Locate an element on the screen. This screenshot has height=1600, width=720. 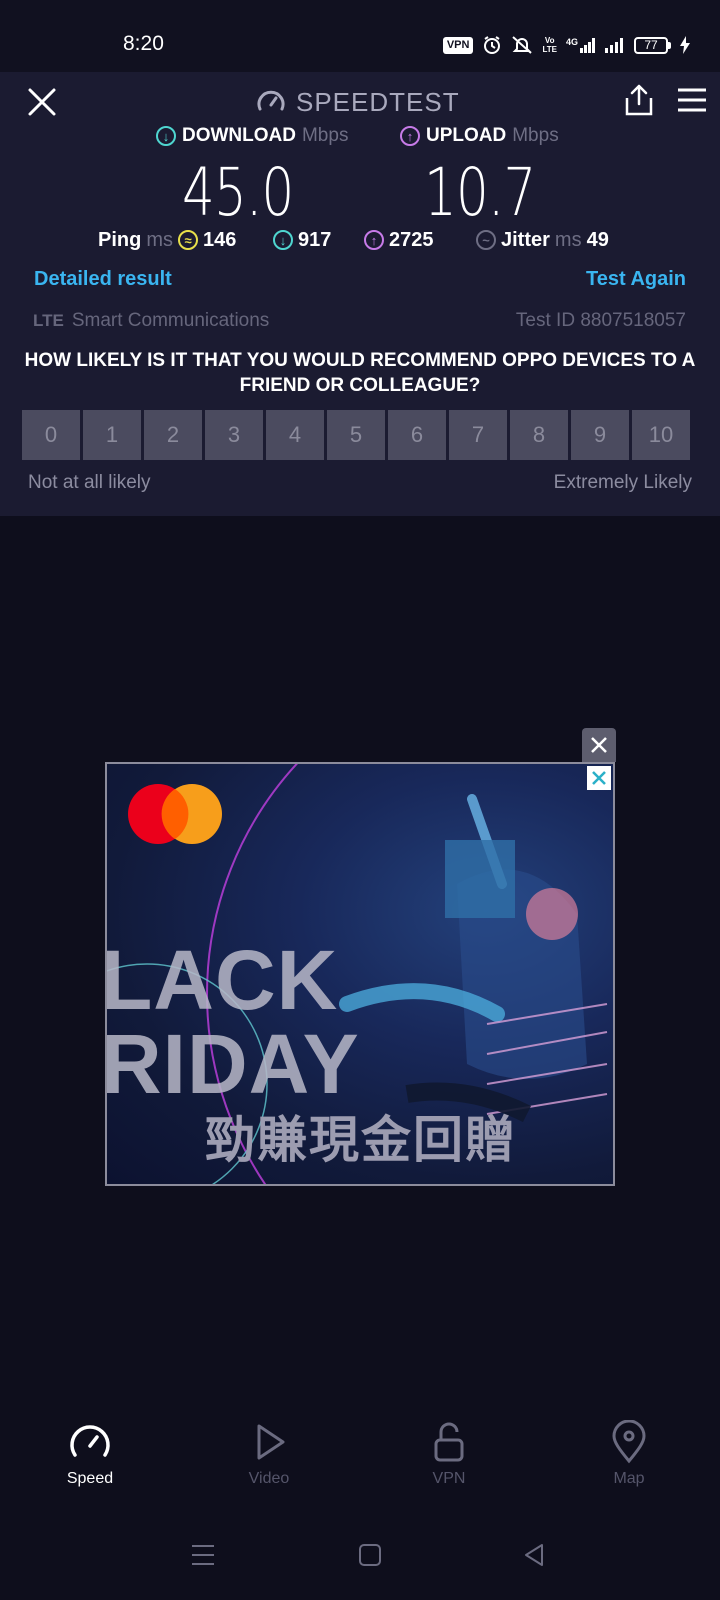
ad-choices-icon is located at coordinates (599, 778).